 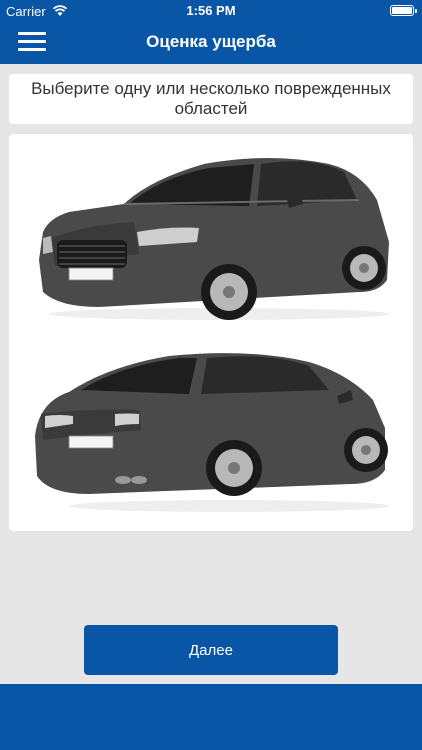 I want to click on clock: 1:56 PM, so click(x=211, y=10).